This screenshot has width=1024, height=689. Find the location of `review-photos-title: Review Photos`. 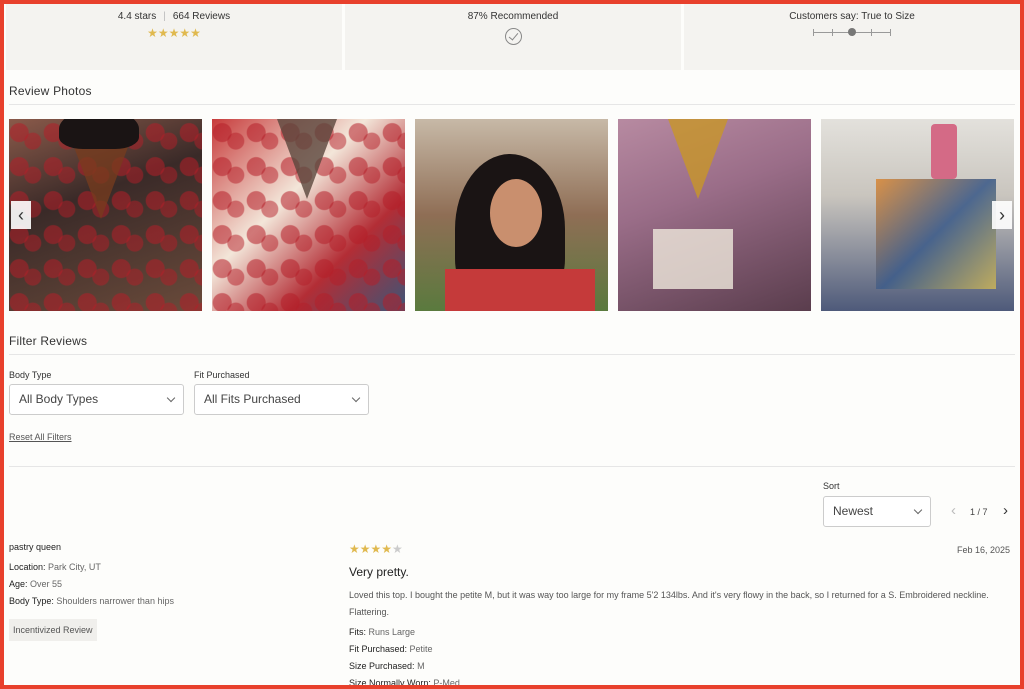

review-photos-title: Review Photos is located at coordinates (50, 91).